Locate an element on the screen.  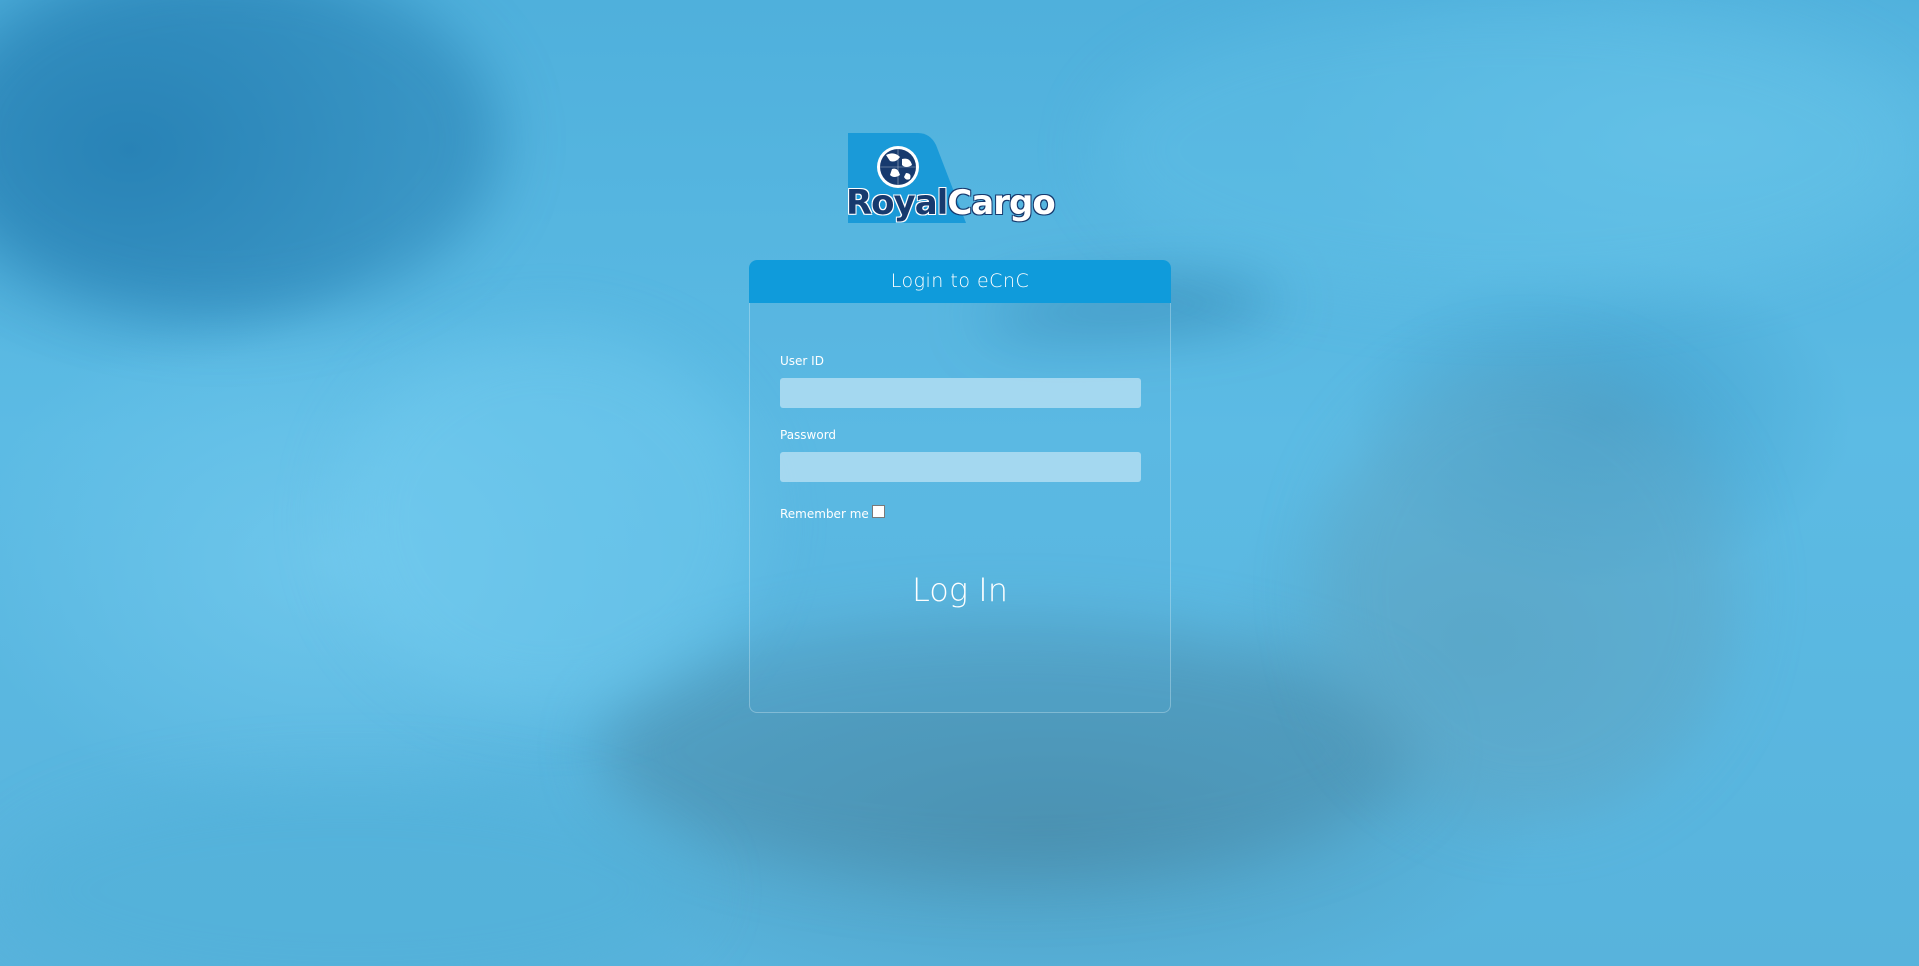
login-title: Login to eCnC is located at coordinates (960, 281).